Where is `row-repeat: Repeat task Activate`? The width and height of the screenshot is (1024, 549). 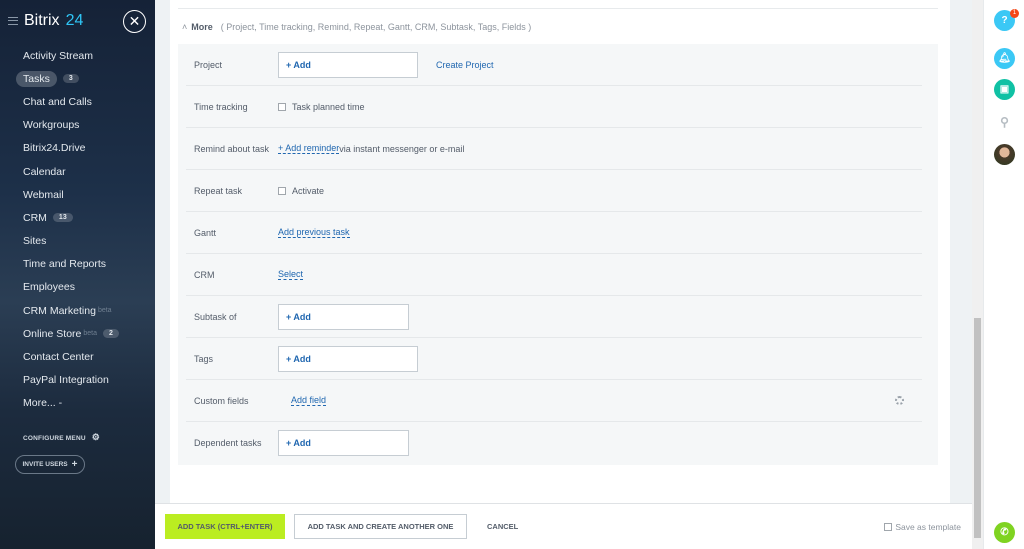 row-repeat: Repeat task Activate is located at coordinates (554, 191).